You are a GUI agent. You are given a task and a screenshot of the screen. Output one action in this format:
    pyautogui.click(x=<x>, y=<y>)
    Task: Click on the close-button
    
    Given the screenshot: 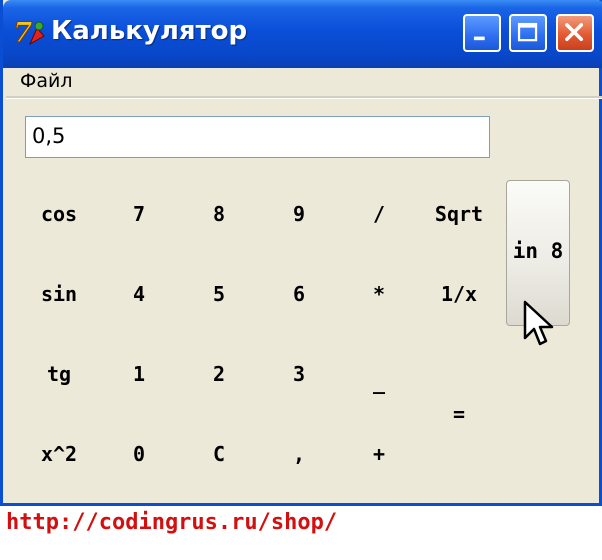 What is the action you would take?
    pyautogui.click(x=575, y=33)
    